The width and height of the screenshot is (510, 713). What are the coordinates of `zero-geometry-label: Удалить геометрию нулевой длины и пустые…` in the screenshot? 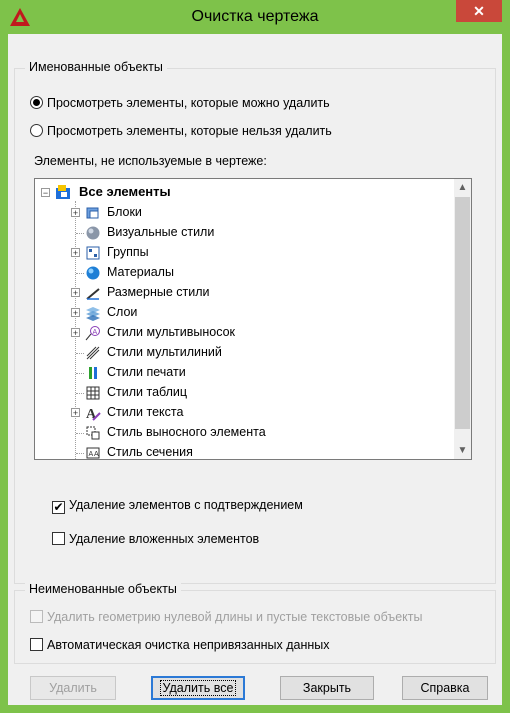 It's located at (235, 617).